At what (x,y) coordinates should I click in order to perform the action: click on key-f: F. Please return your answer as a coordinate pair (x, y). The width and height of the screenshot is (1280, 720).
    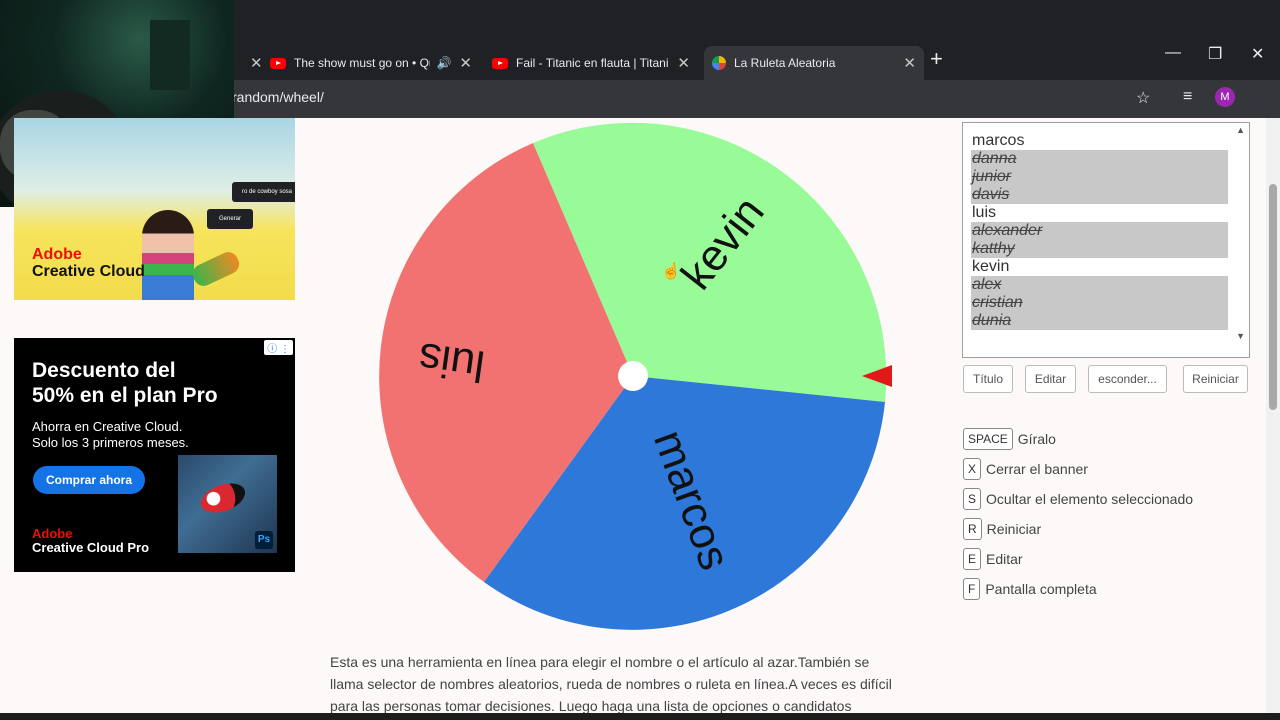
    Looking at the image, I should click on (972, 589).